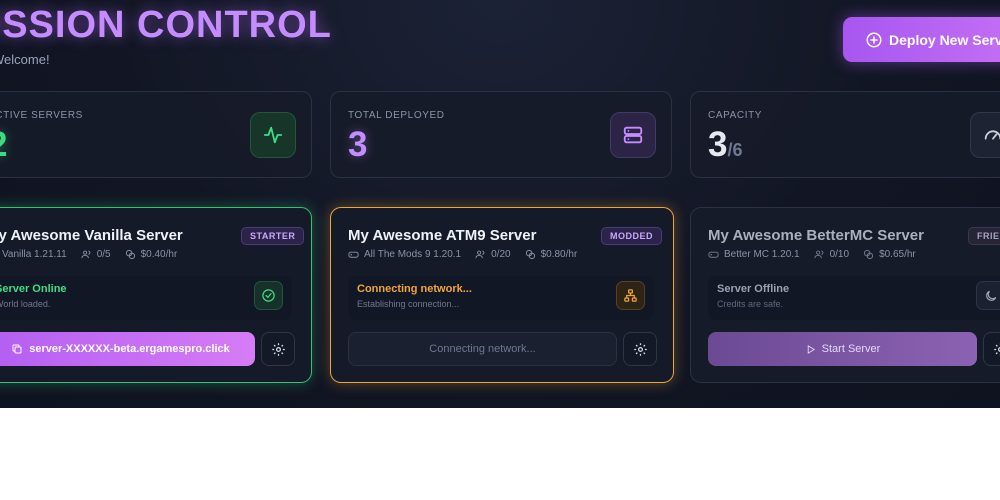  I want to click on player-count: 0/5, so click(103, 254).